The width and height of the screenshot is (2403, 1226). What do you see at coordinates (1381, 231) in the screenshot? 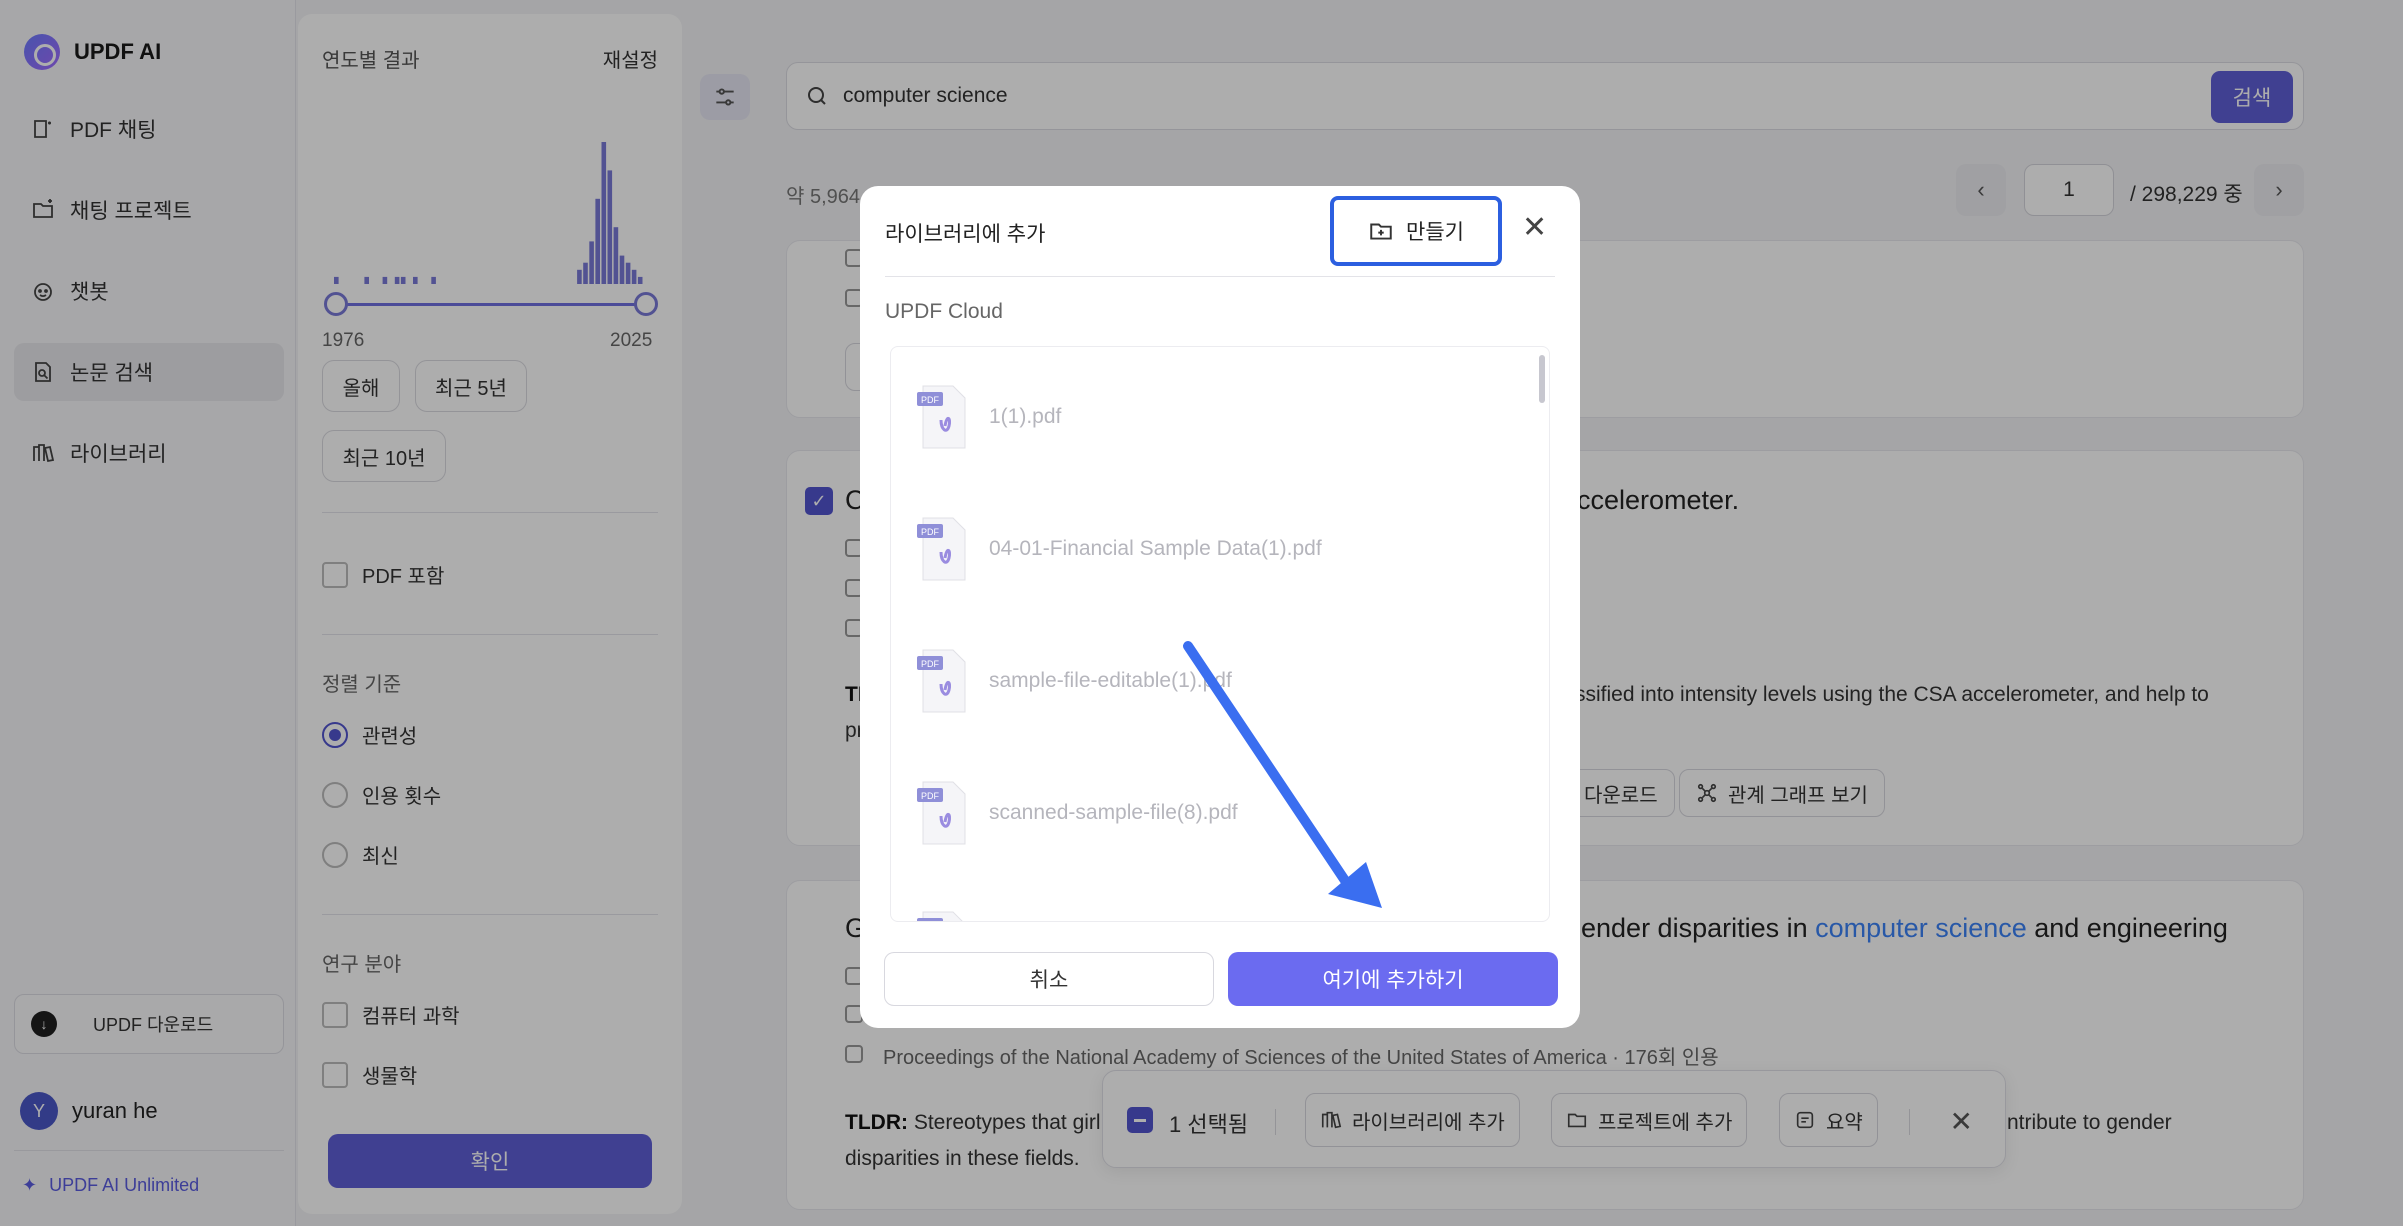
I see `folder-plus-icon` at bounding box center [1381, 231].